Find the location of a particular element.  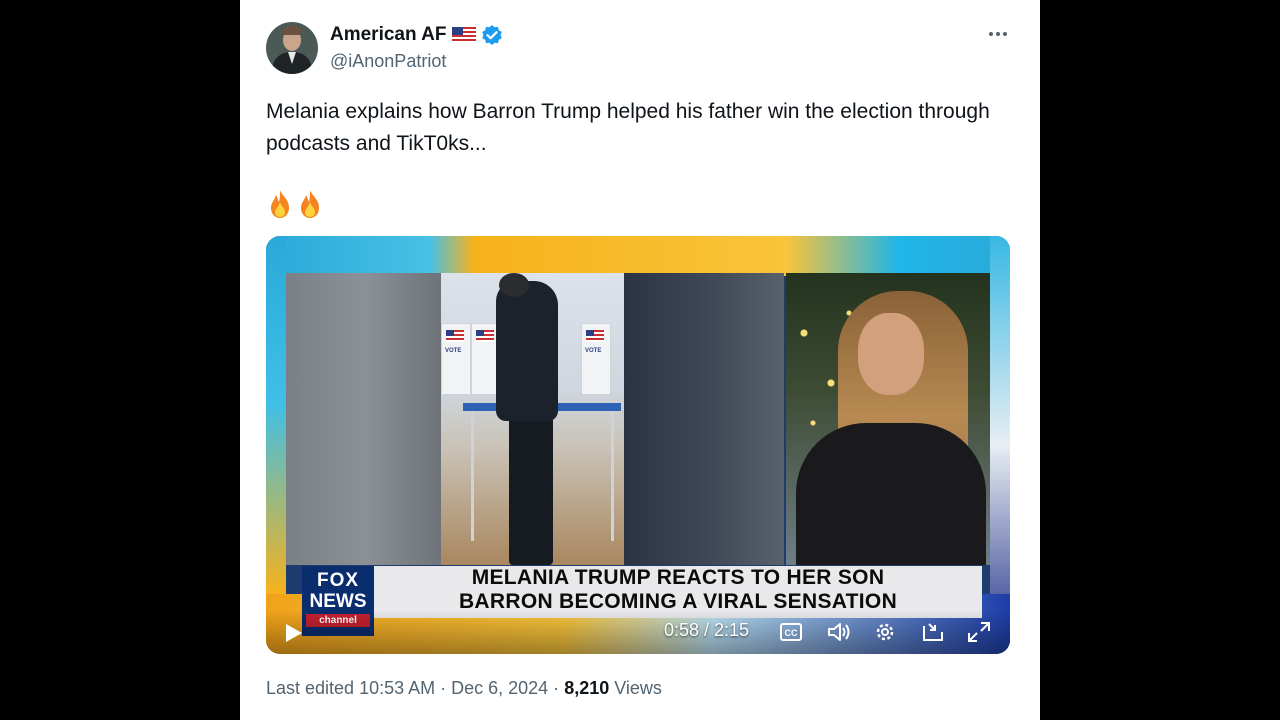

voting-scene: VOTE VOTE is located at coordinates (532, 419).